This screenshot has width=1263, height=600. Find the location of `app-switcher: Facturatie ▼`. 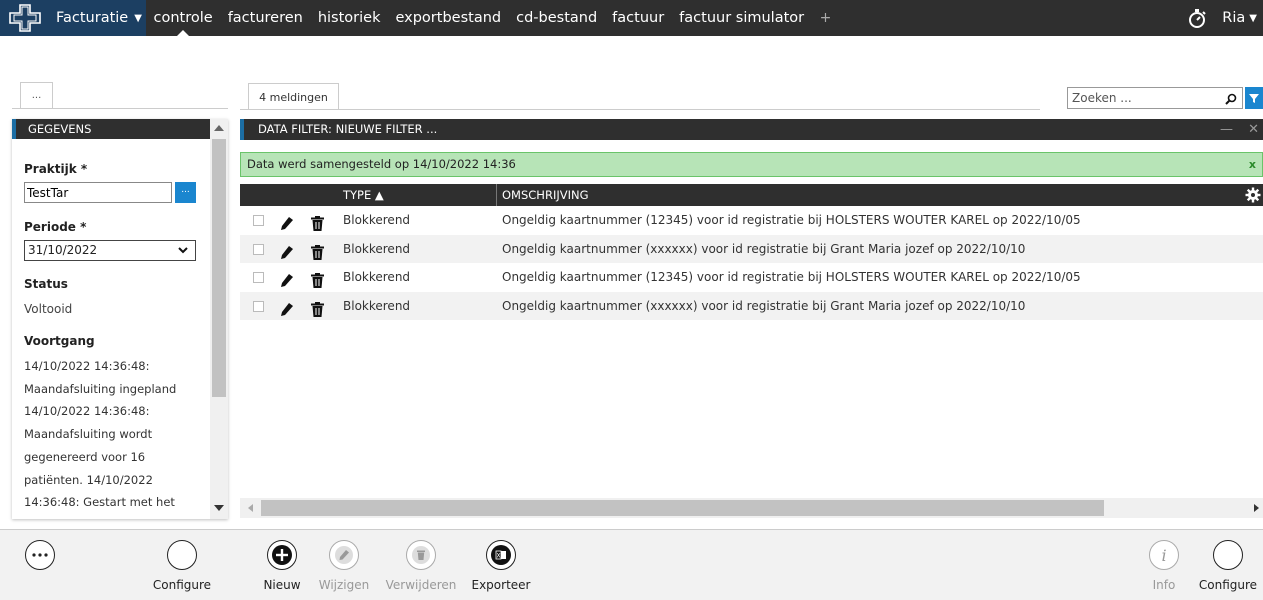

app-switcher: Facturatie ▼ is located at coordinates (73, 18).